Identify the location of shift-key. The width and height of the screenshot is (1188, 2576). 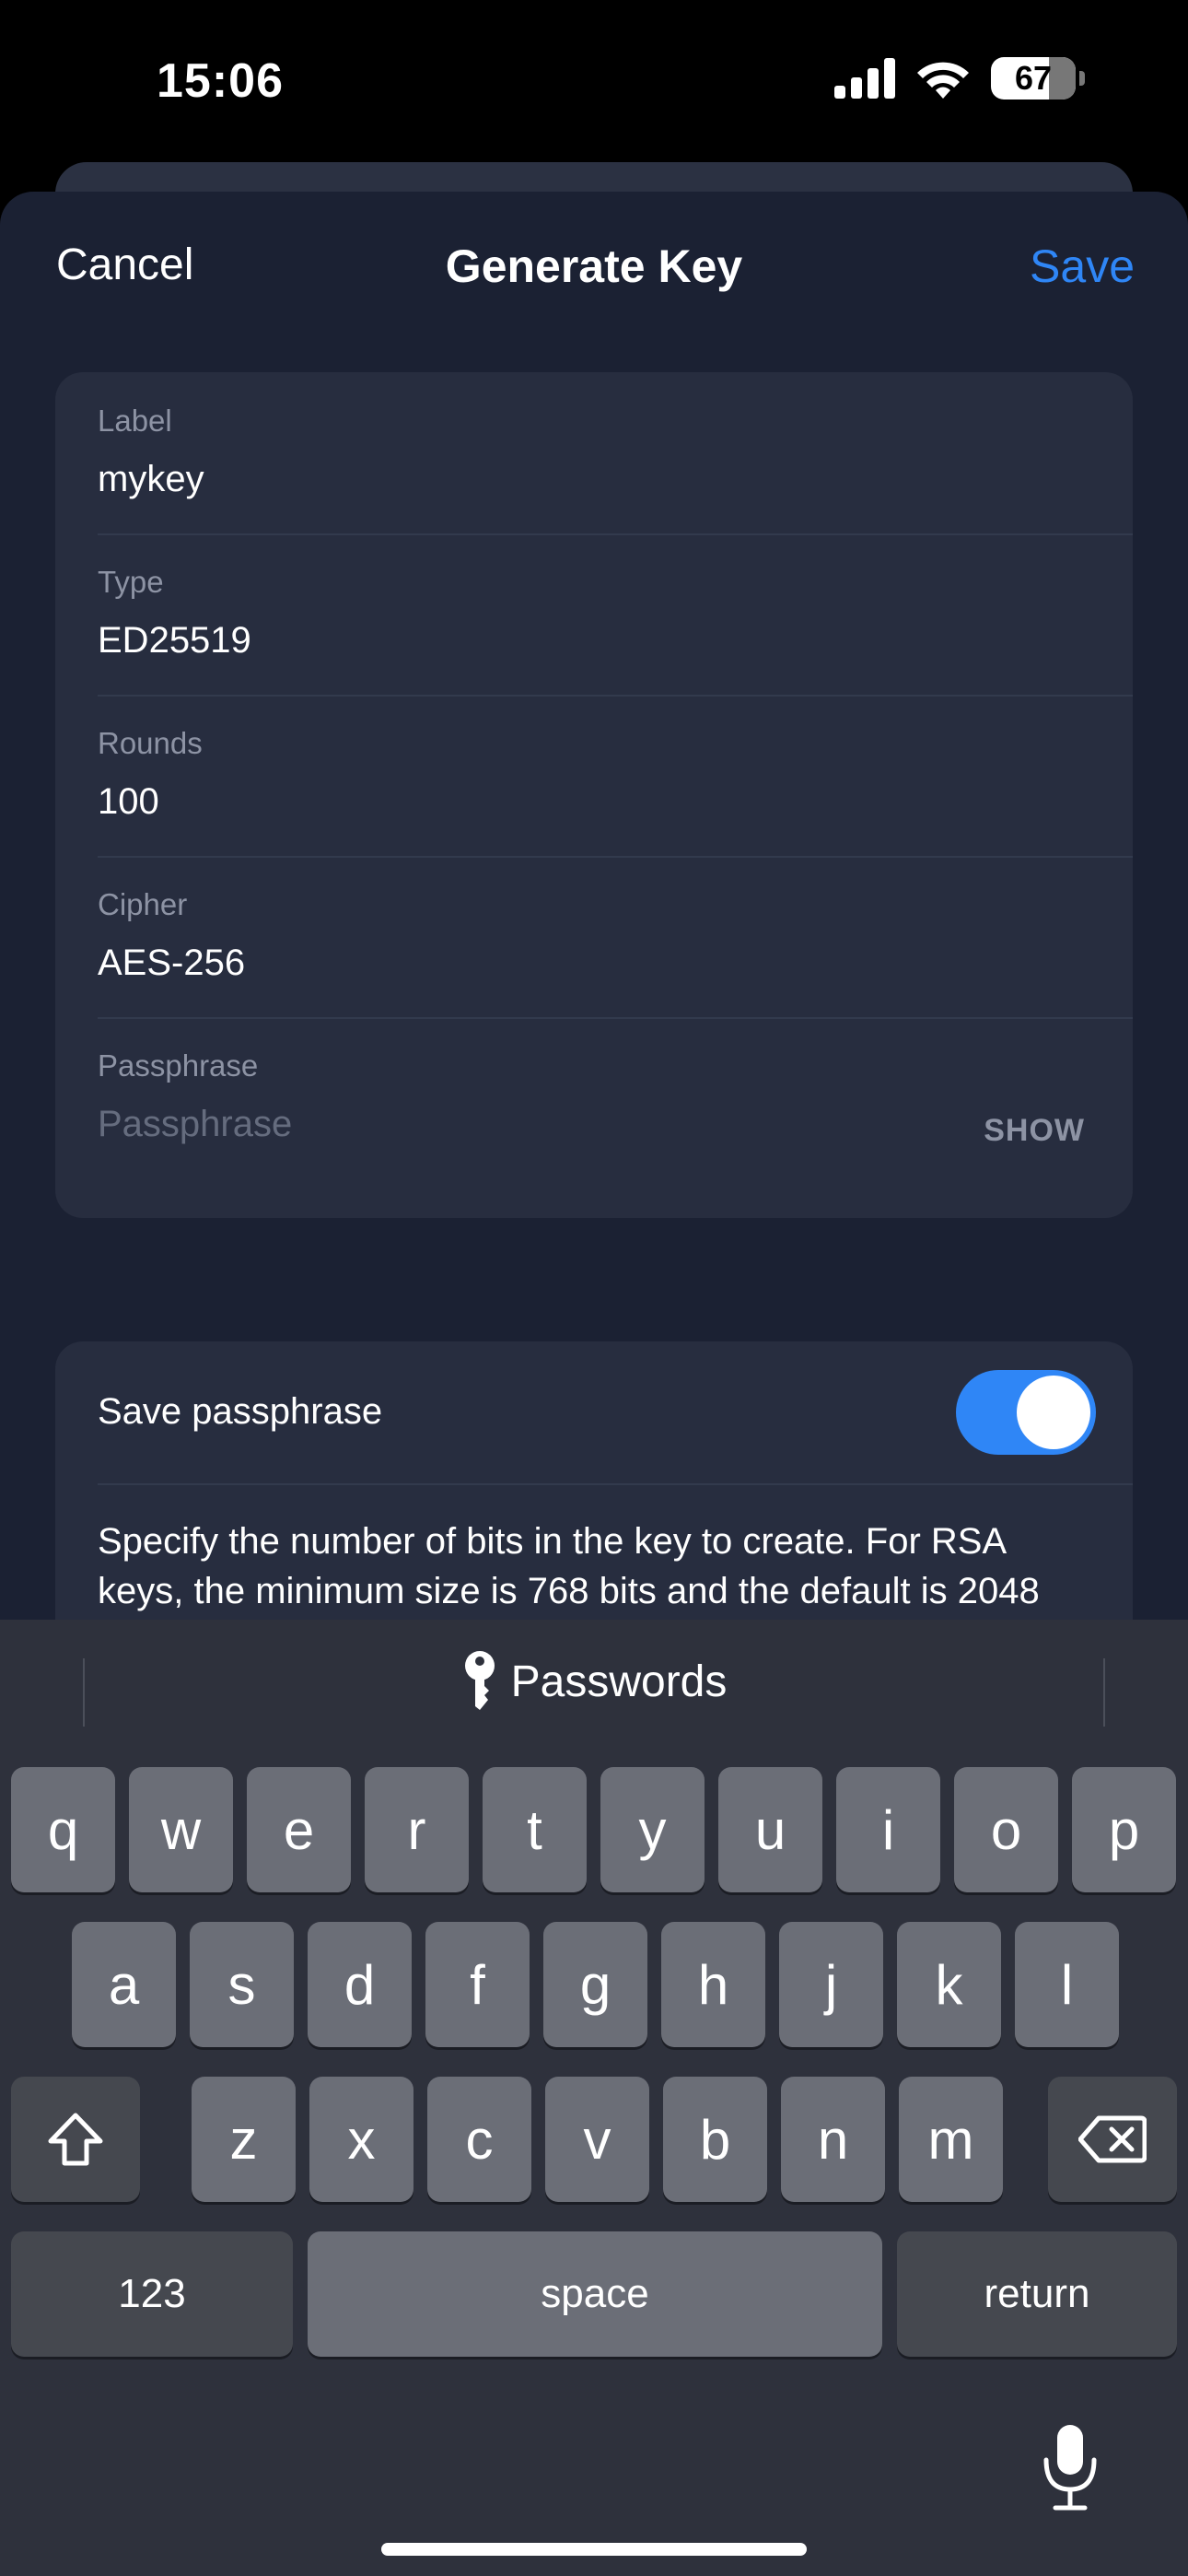
(76, 2139).